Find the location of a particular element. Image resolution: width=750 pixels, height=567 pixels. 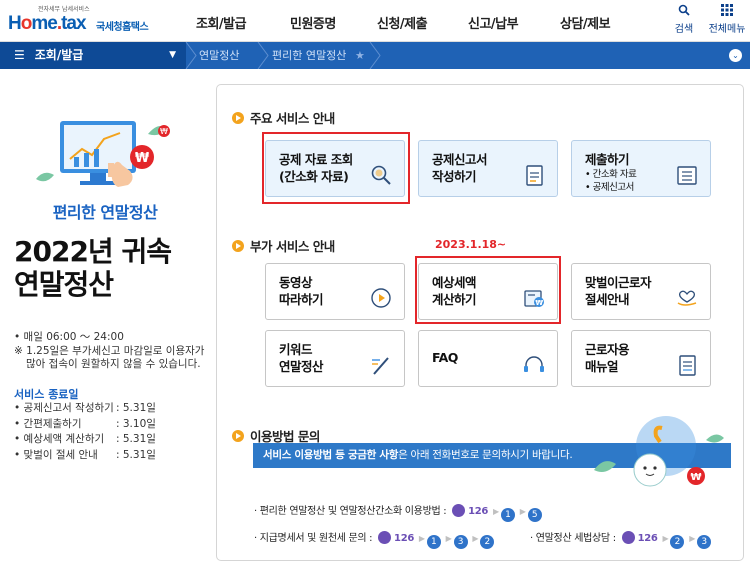

heart-hand-icon is located at coordinates (687, 298).